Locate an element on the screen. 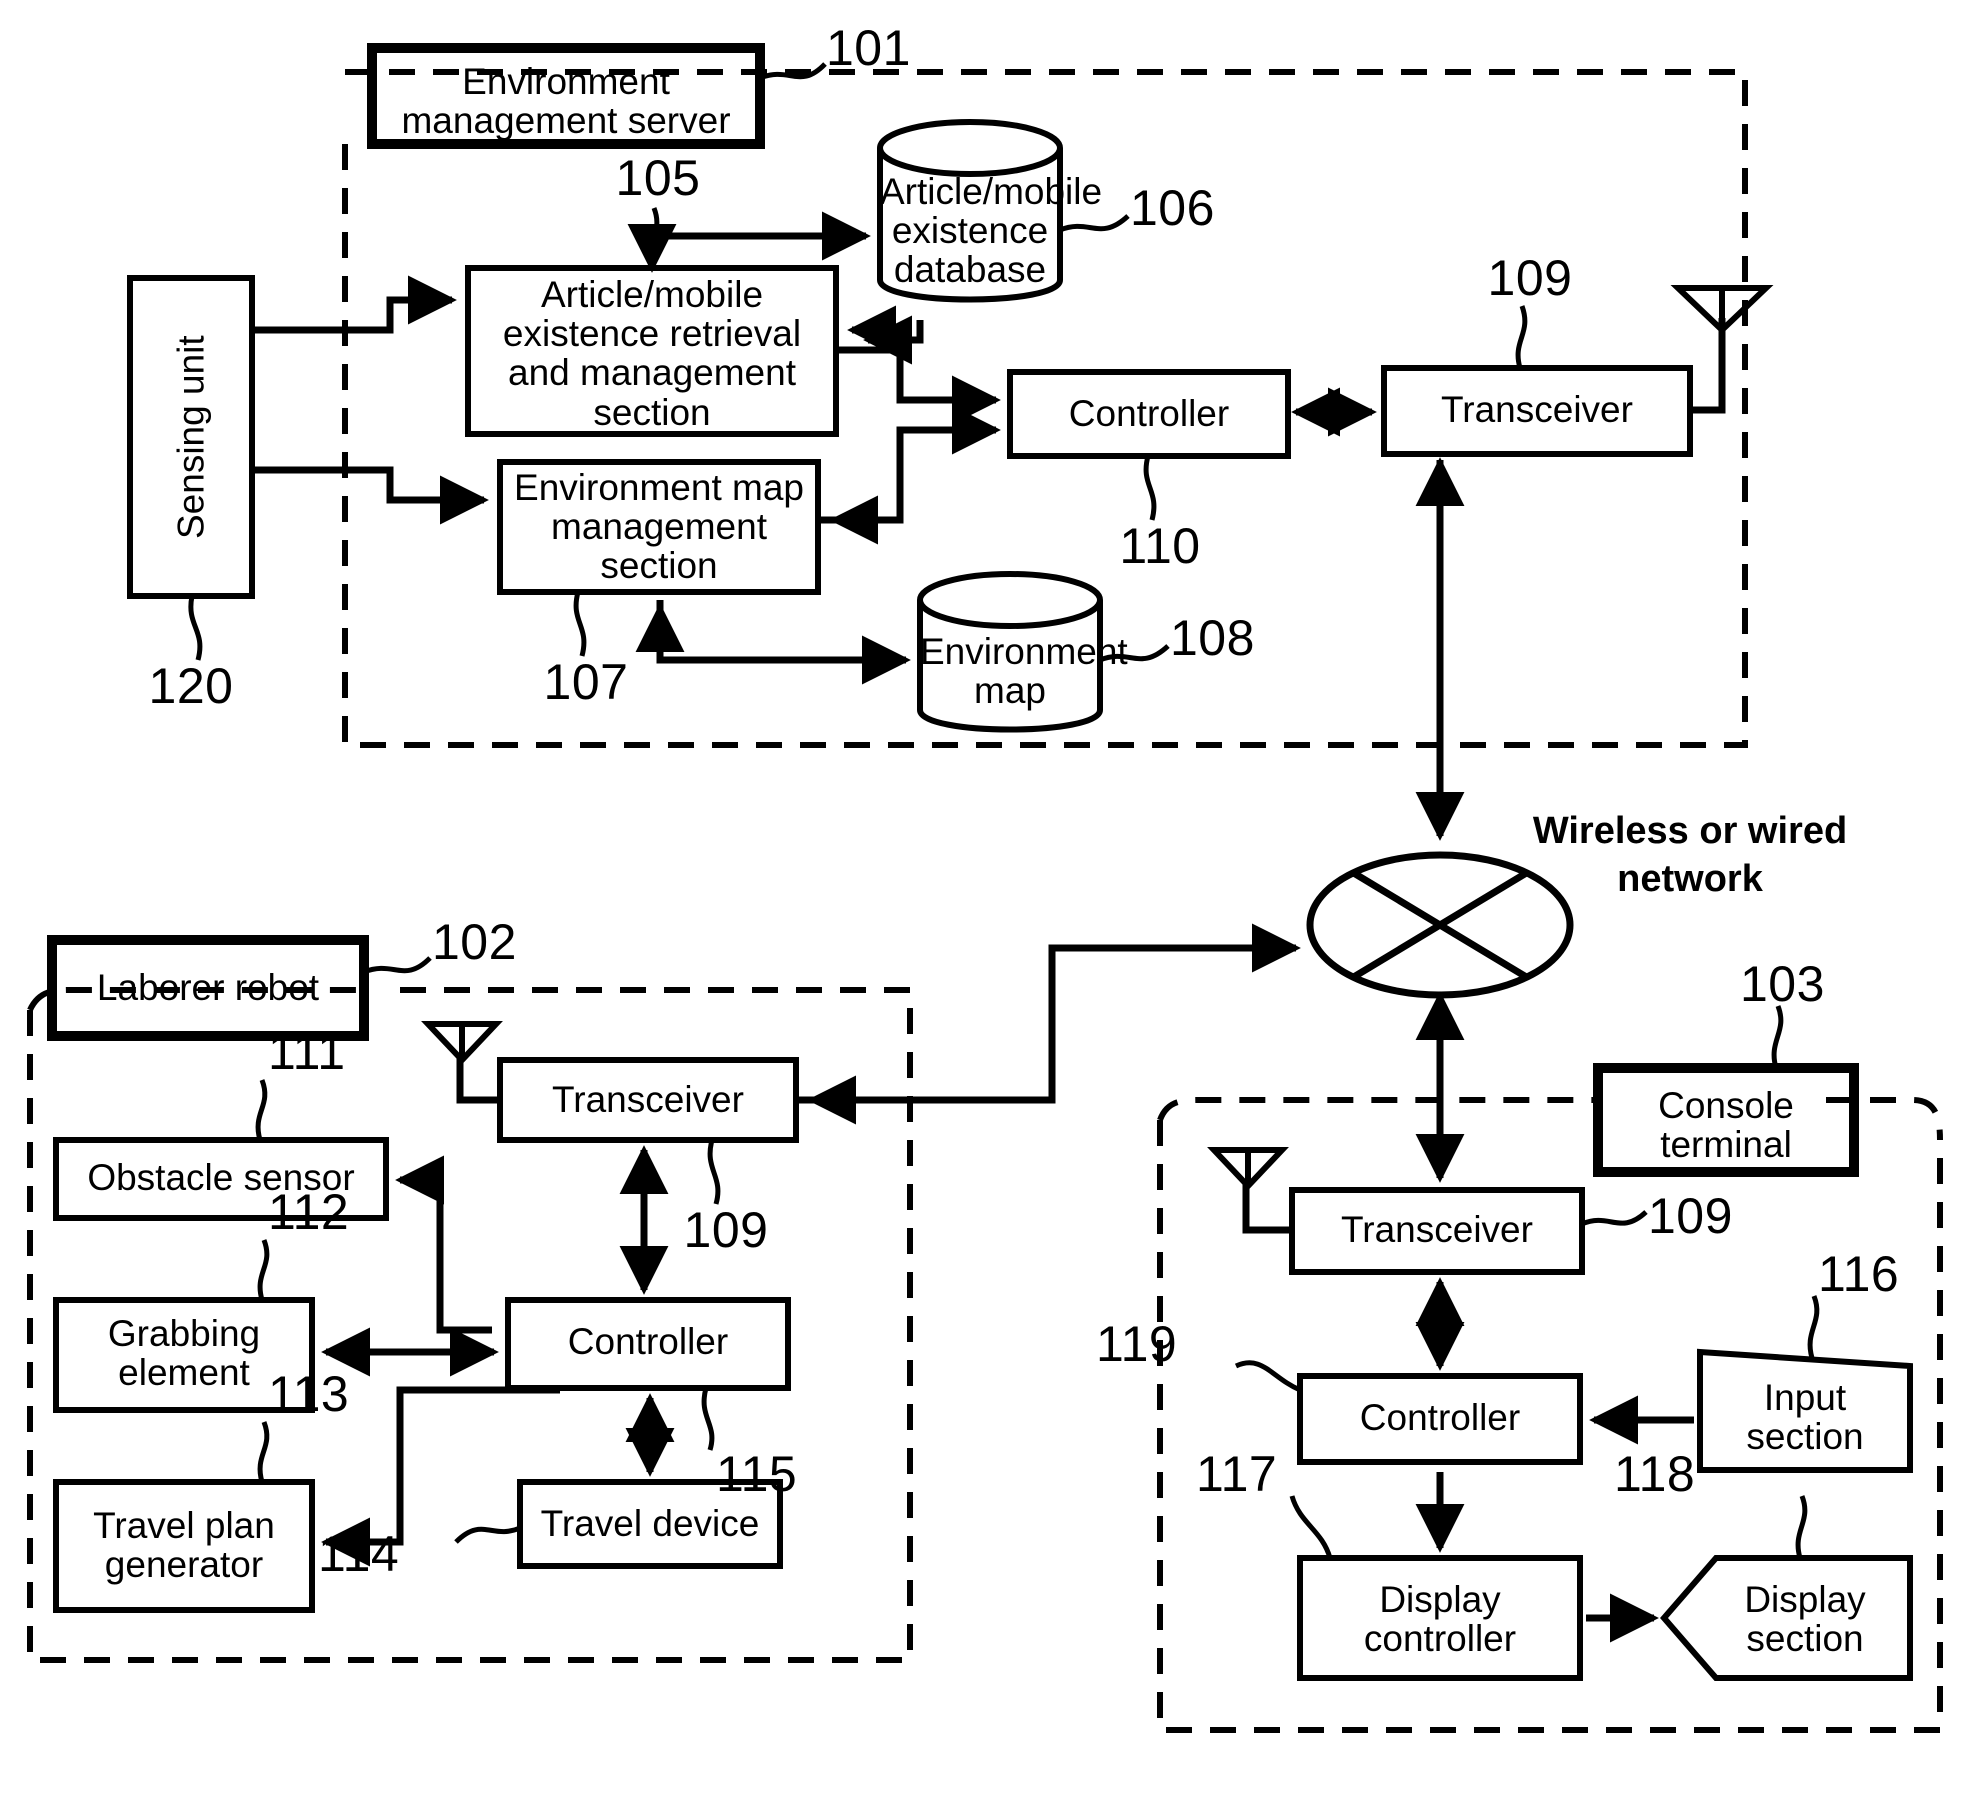  map-db-cylinder-top is located at coordinates (1010, 600).